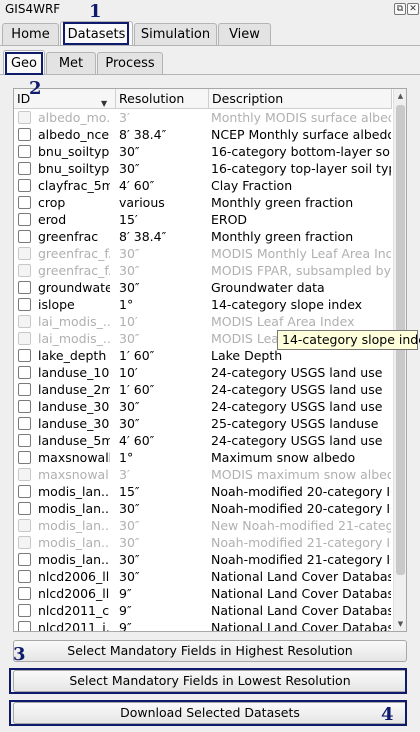 This screenshot has height=732, width=420. Describe the element at coordinates (203, 423) in the screenshot. I see `table-row: landuse_30... 30″ 25-category USGS landuse` at that location.